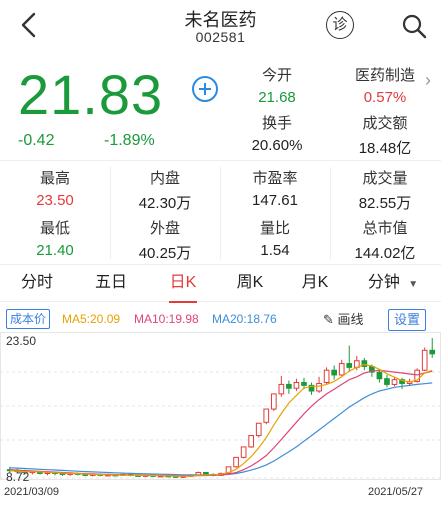 Image resolution: width=441 pixels, height=505 pixels. Describe the element at coordinates (18, 477) in the screenshot. I see `y-min-label: 8.72` at that location.